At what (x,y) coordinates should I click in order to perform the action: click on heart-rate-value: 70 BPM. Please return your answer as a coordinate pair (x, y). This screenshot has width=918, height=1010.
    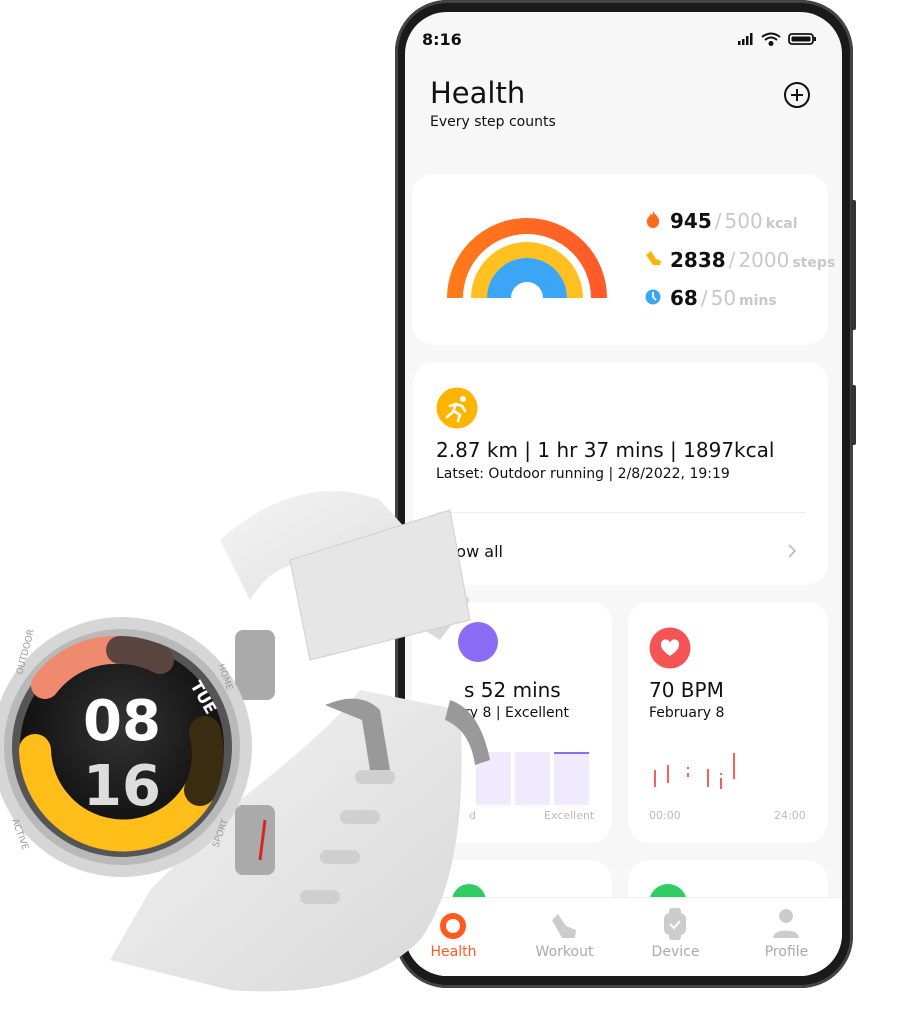
    Looking at the image, I should click on (686, 690).